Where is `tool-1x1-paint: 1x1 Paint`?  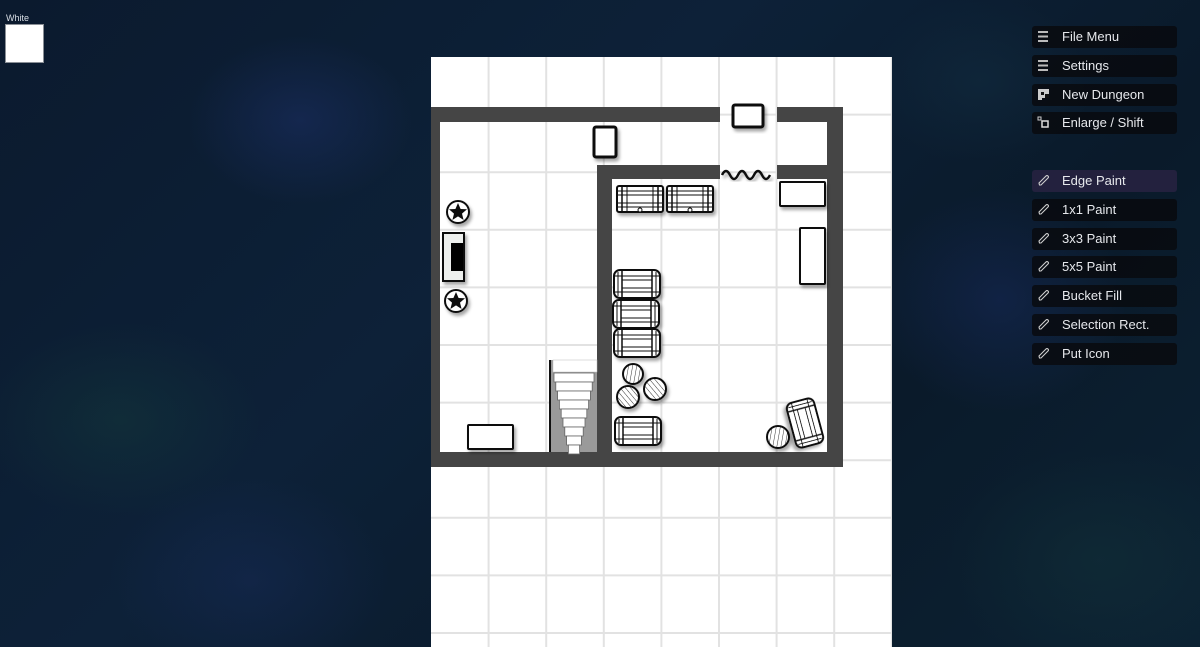
tool-1x1-paint: 1x1 Paint is located at coordinates (1104, 209).